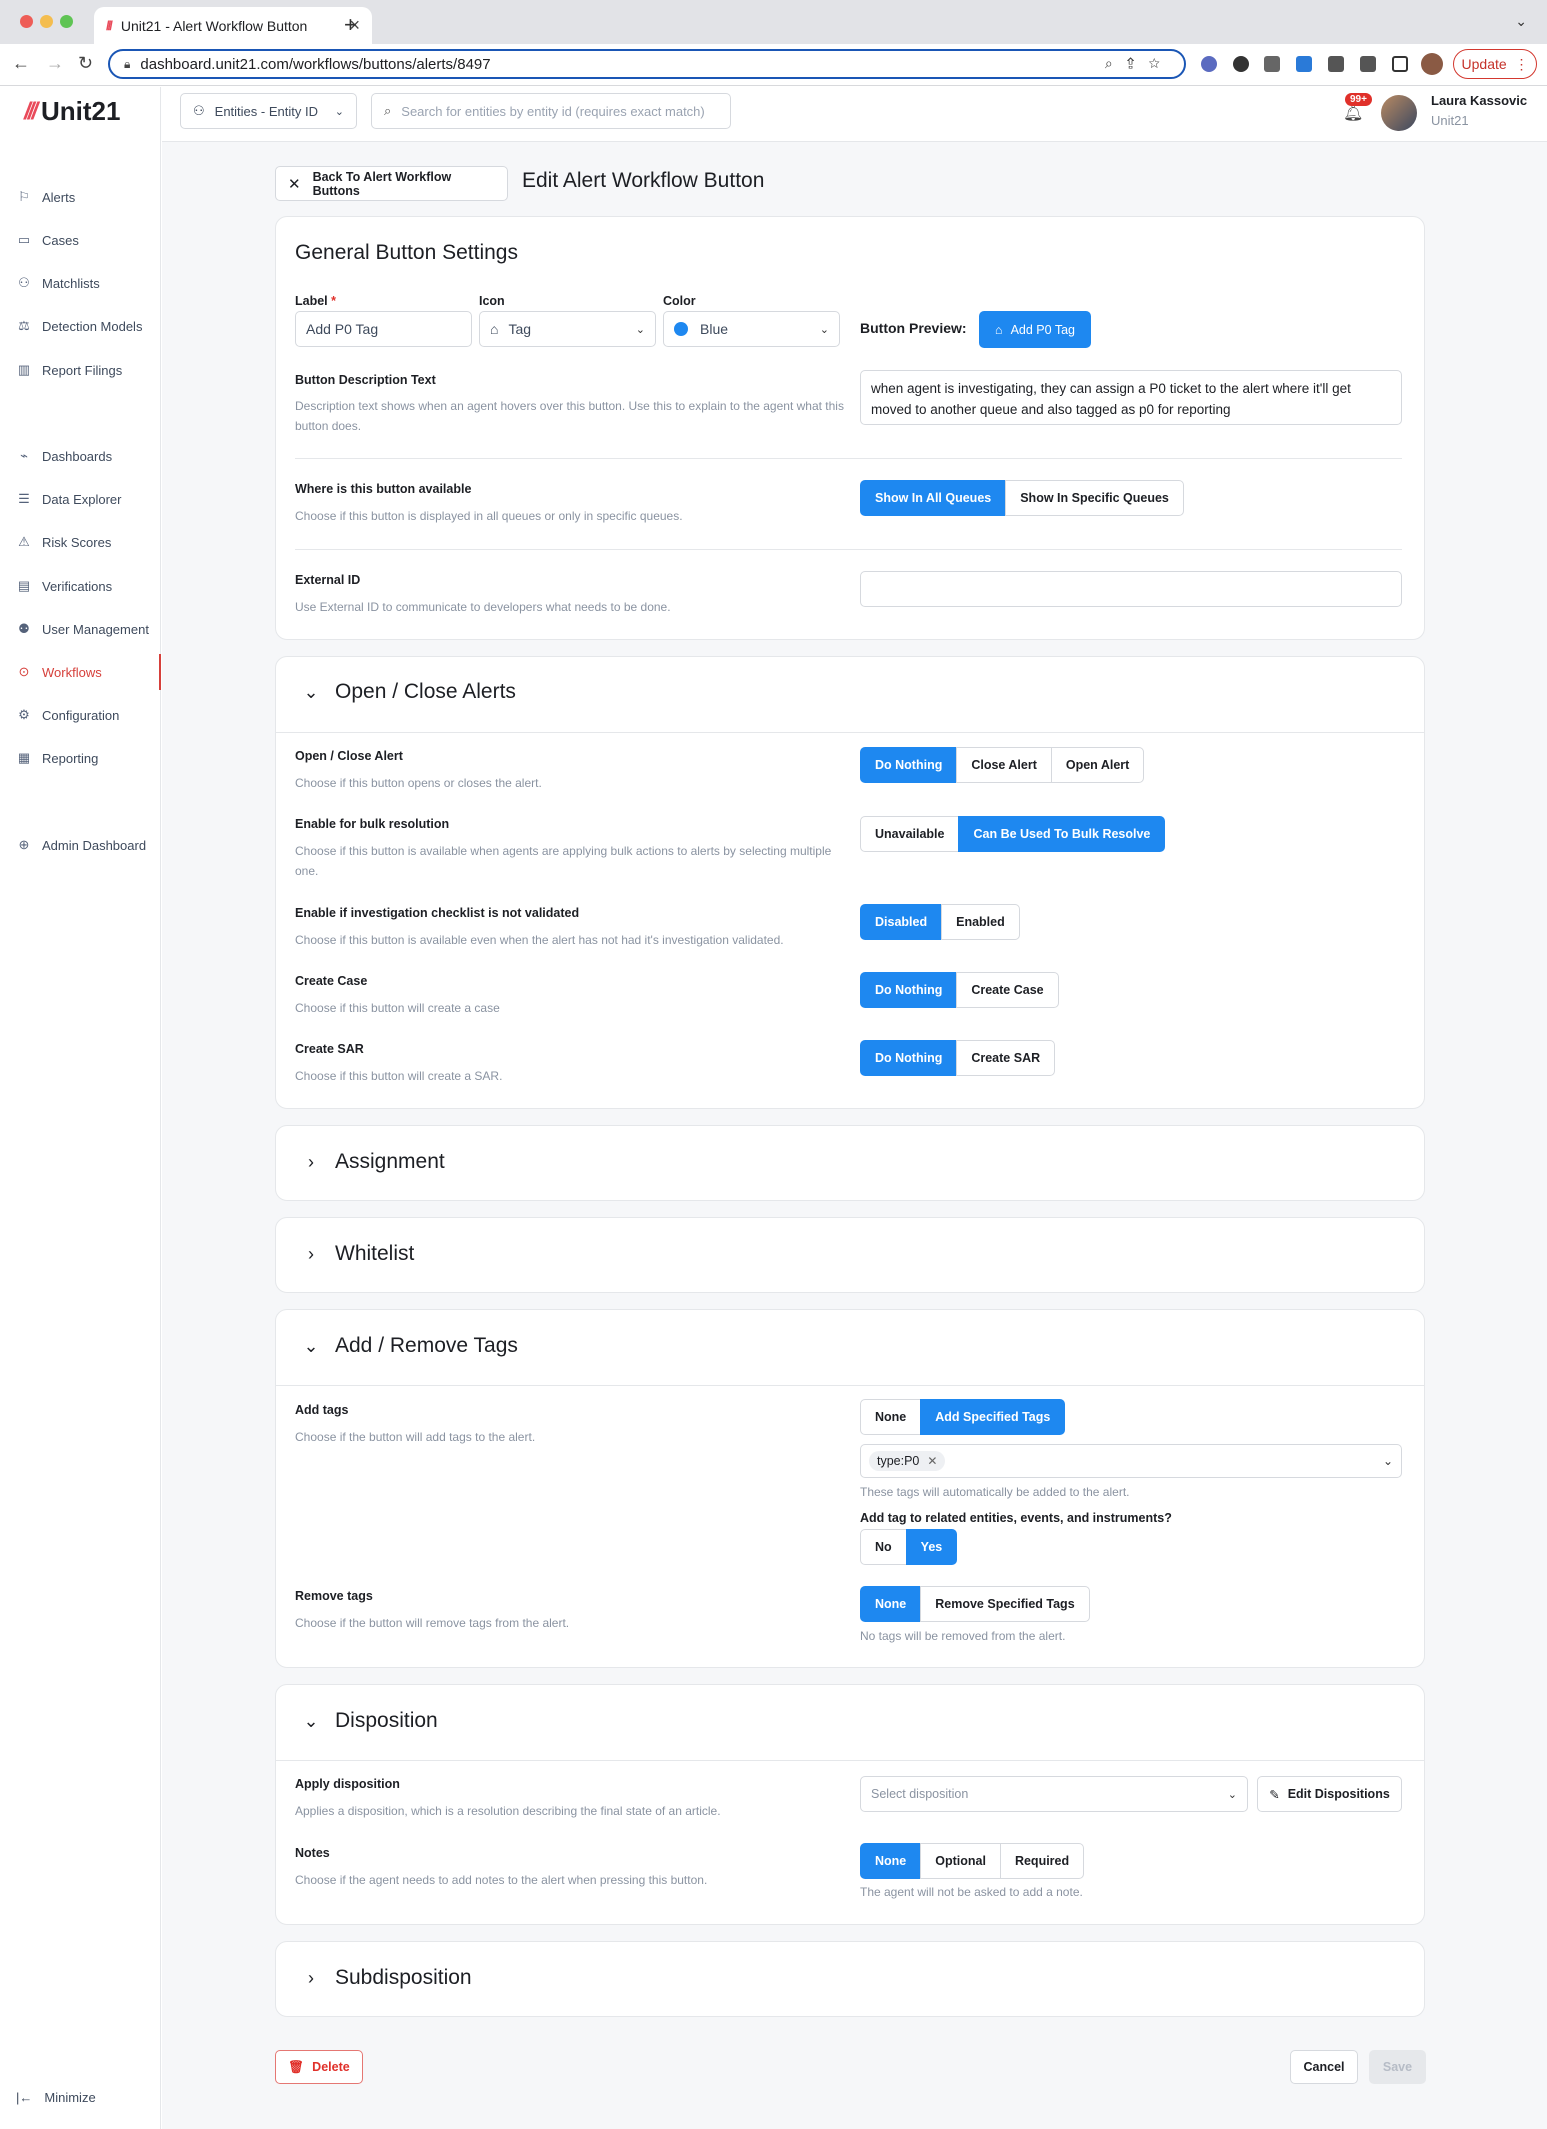 Image resolution: width=1547 pixels, height=2129 pixels. What do you see at coordinates (933, 498) in the screenshot?
I see `show-all-queues-option: Show In All Queues` at bounding box center [933, 498].